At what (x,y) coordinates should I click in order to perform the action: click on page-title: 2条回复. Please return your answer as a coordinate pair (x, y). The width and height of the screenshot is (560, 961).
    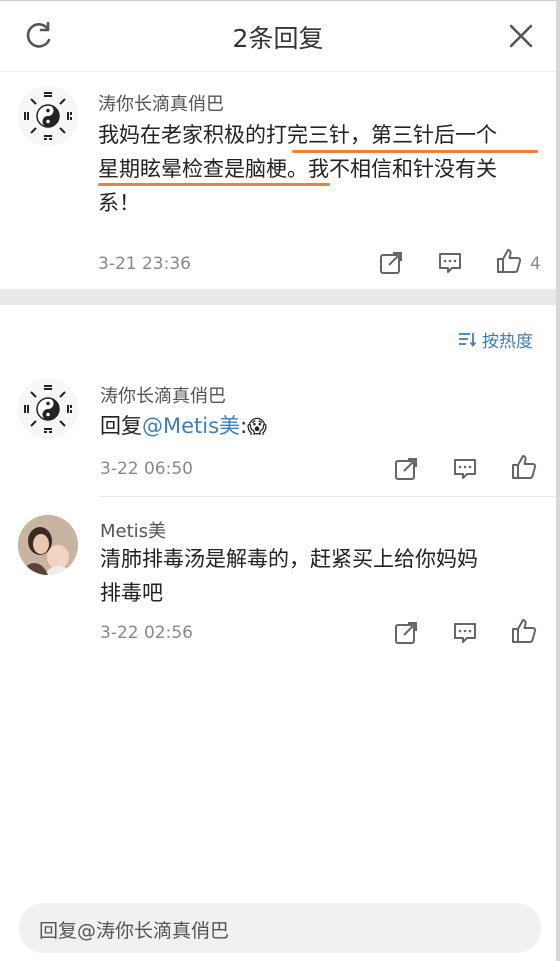
    Looking at the image, I should click on (278, 38).